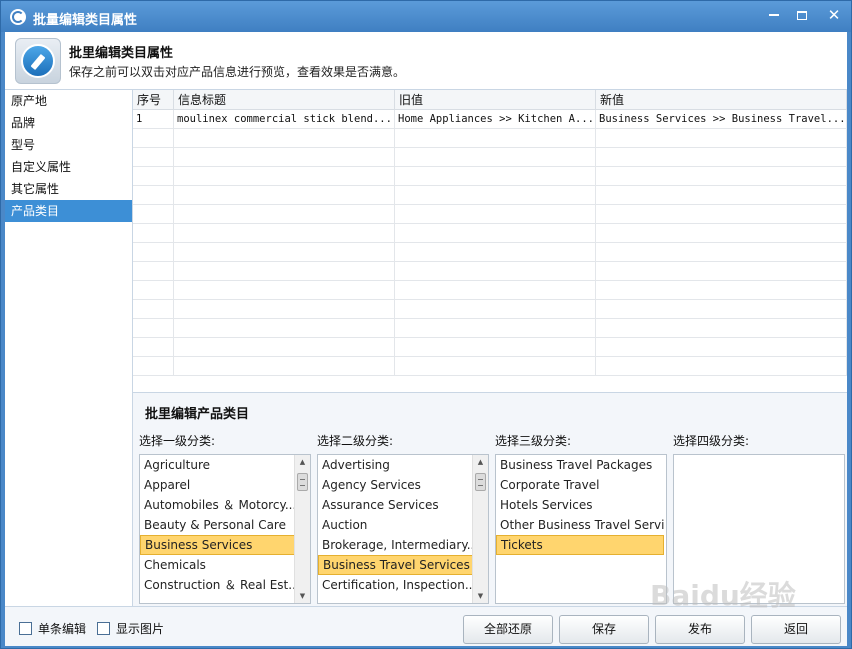  I want to click on level2-scrollbar: ▲ ▼, so click(480, 529).